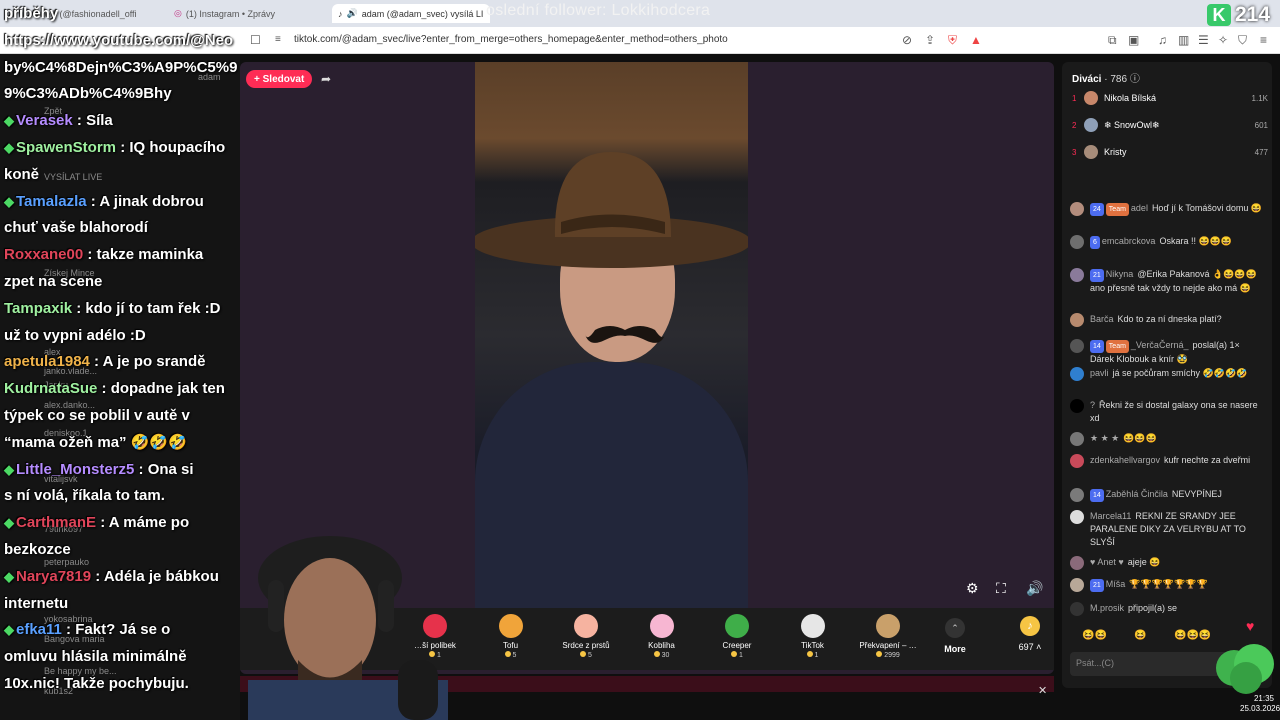 The image size is (1280, 720). What do you see at coordinates (1116, 584) in the screenshot?
I see `chat-username: Míša` at bounding box center [1116, 584].